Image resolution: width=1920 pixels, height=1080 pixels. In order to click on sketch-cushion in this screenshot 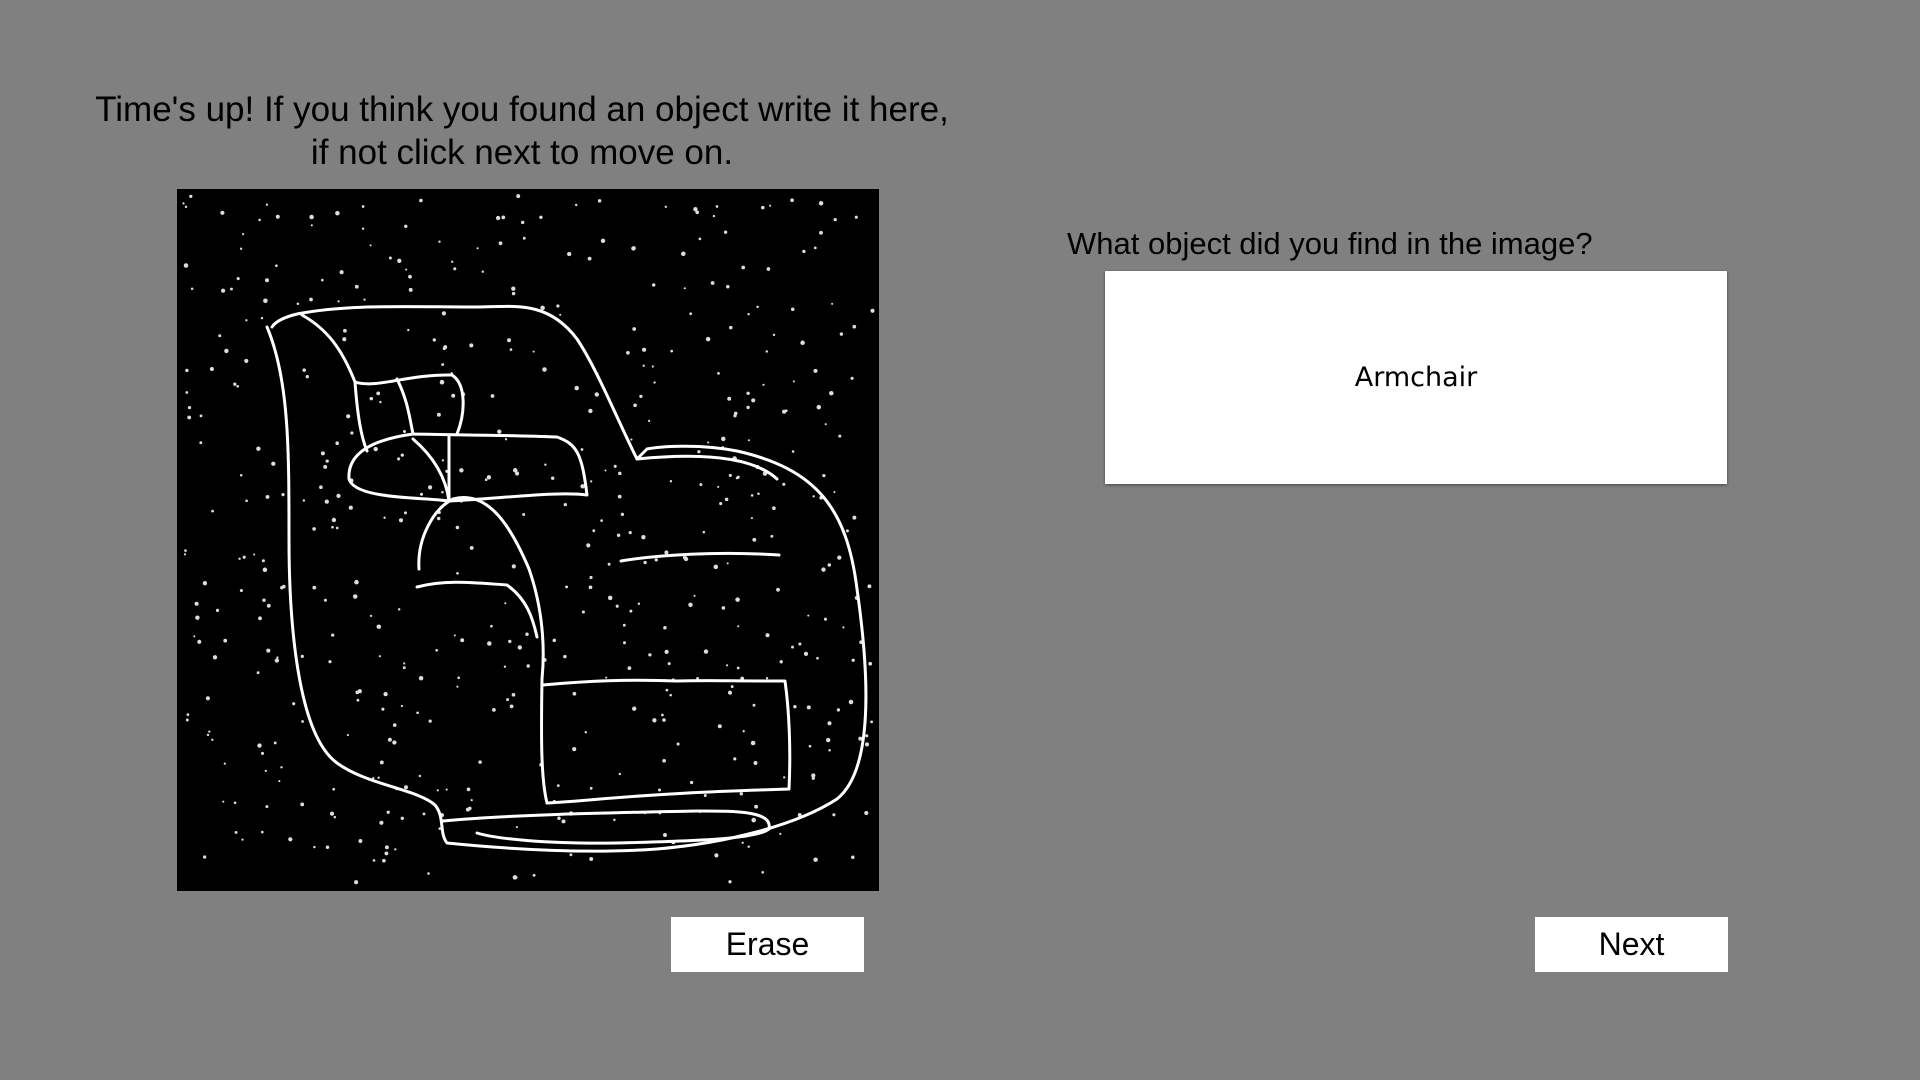, I will do `click(468, 467)`.